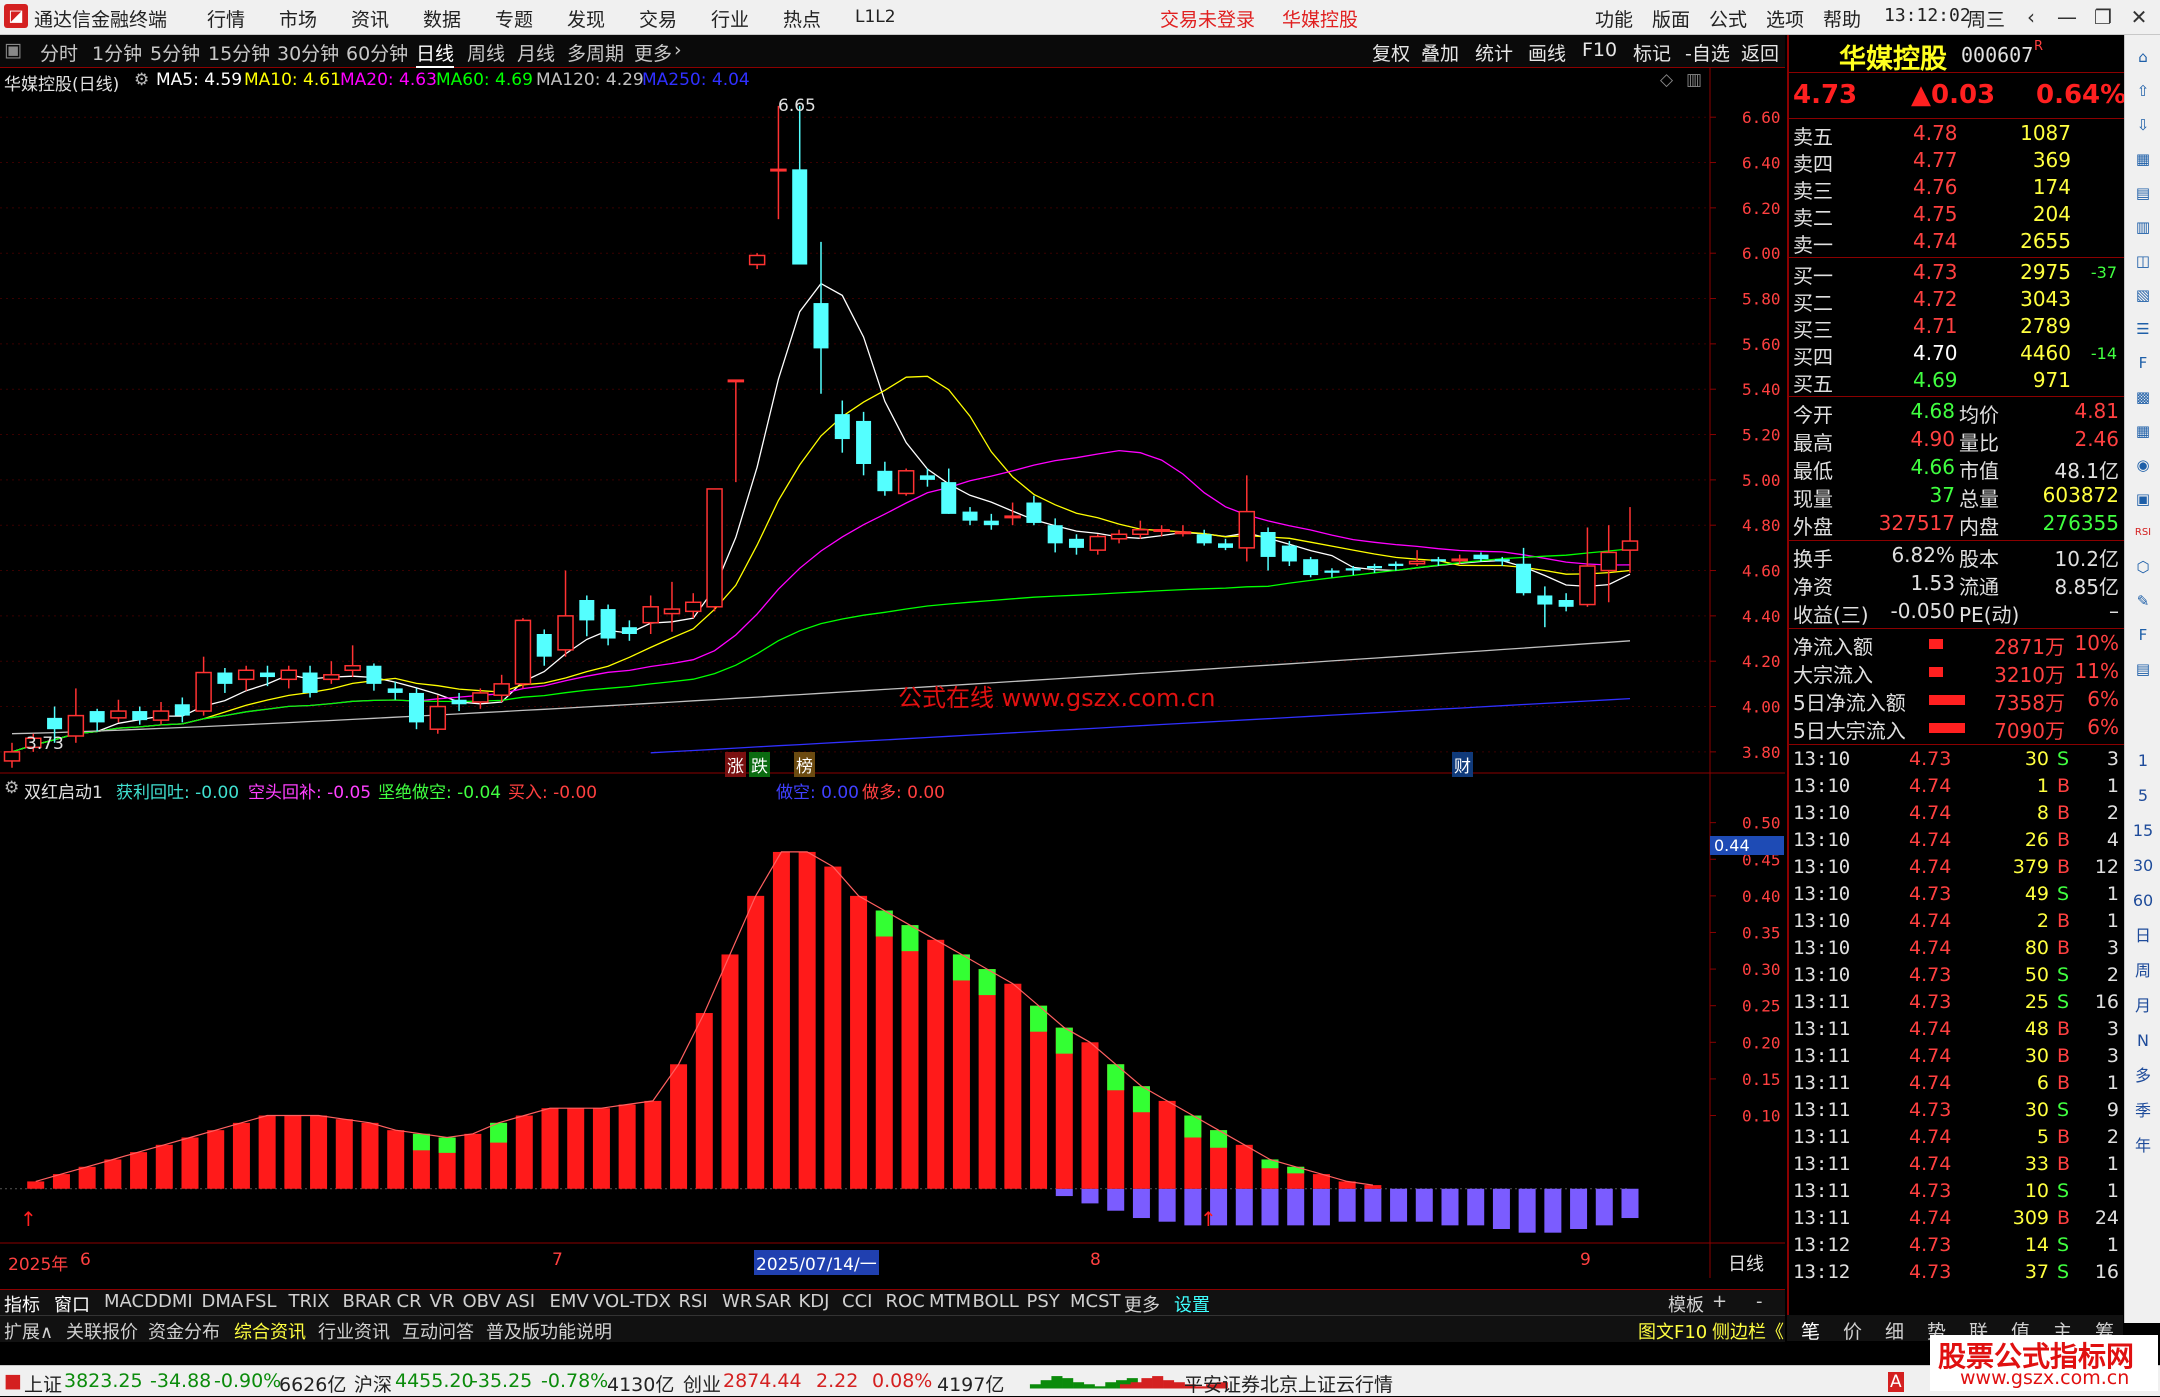  I want to click on period-side-11: 年, so click(2143, 1146).